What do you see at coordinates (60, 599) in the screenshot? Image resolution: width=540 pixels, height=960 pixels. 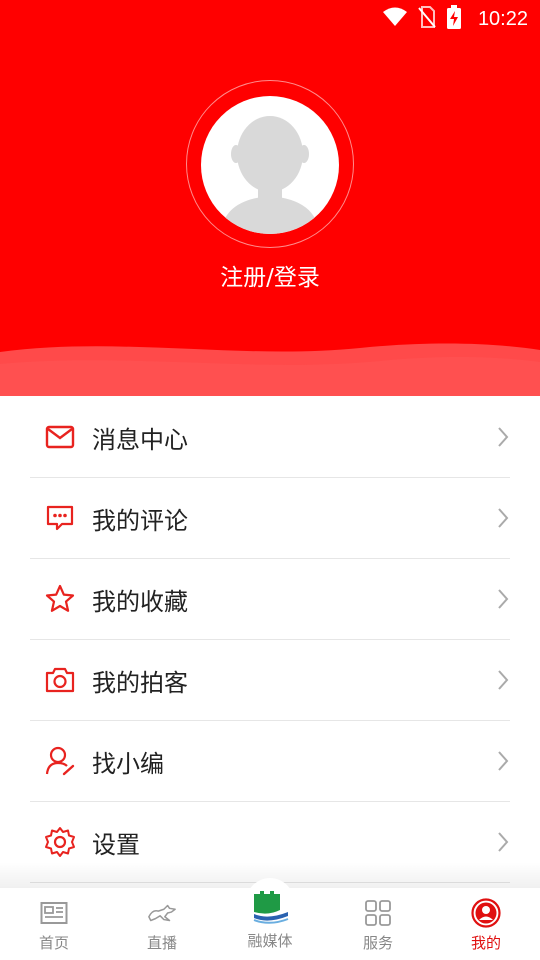 I see `star-icon` at bounding box center [60, 599].